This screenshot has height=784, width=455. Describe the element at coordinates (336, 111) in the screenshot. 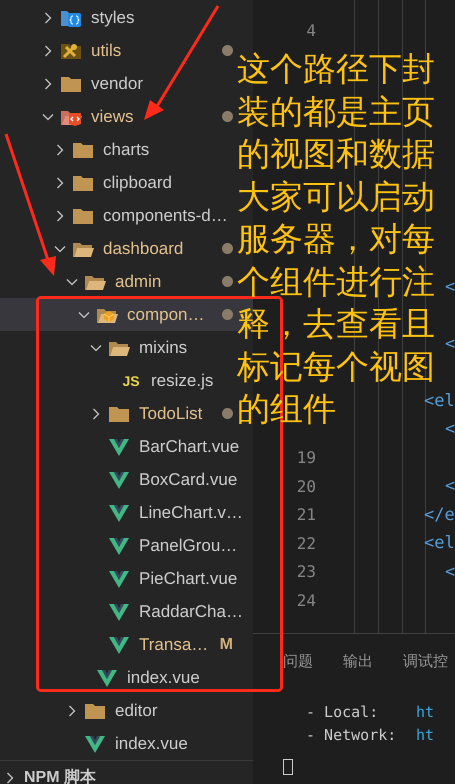

I see `annotation-text: 装的都是主页` at that location.